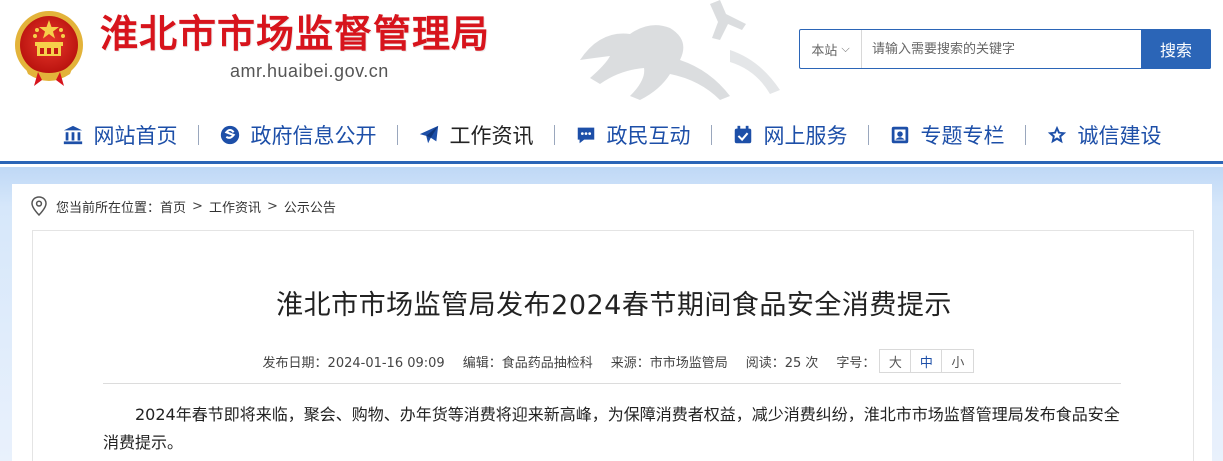  Describe the element at coordinates (527, 363) in the screenshot. I see `article-editor: 编辑：食品药品抽检科` at that location.